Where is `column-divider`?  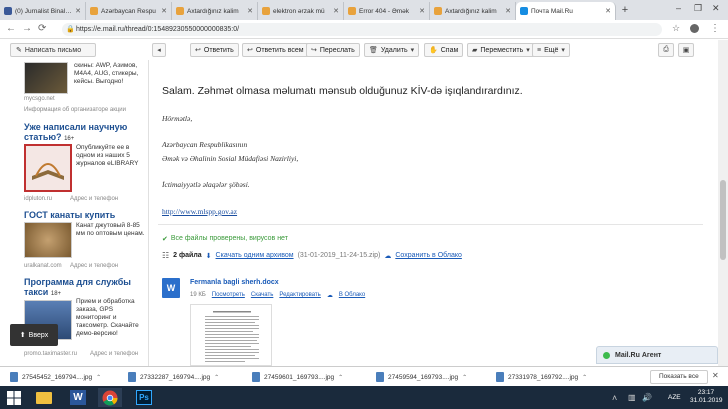 column-divider is located at coordinates (148, 213).